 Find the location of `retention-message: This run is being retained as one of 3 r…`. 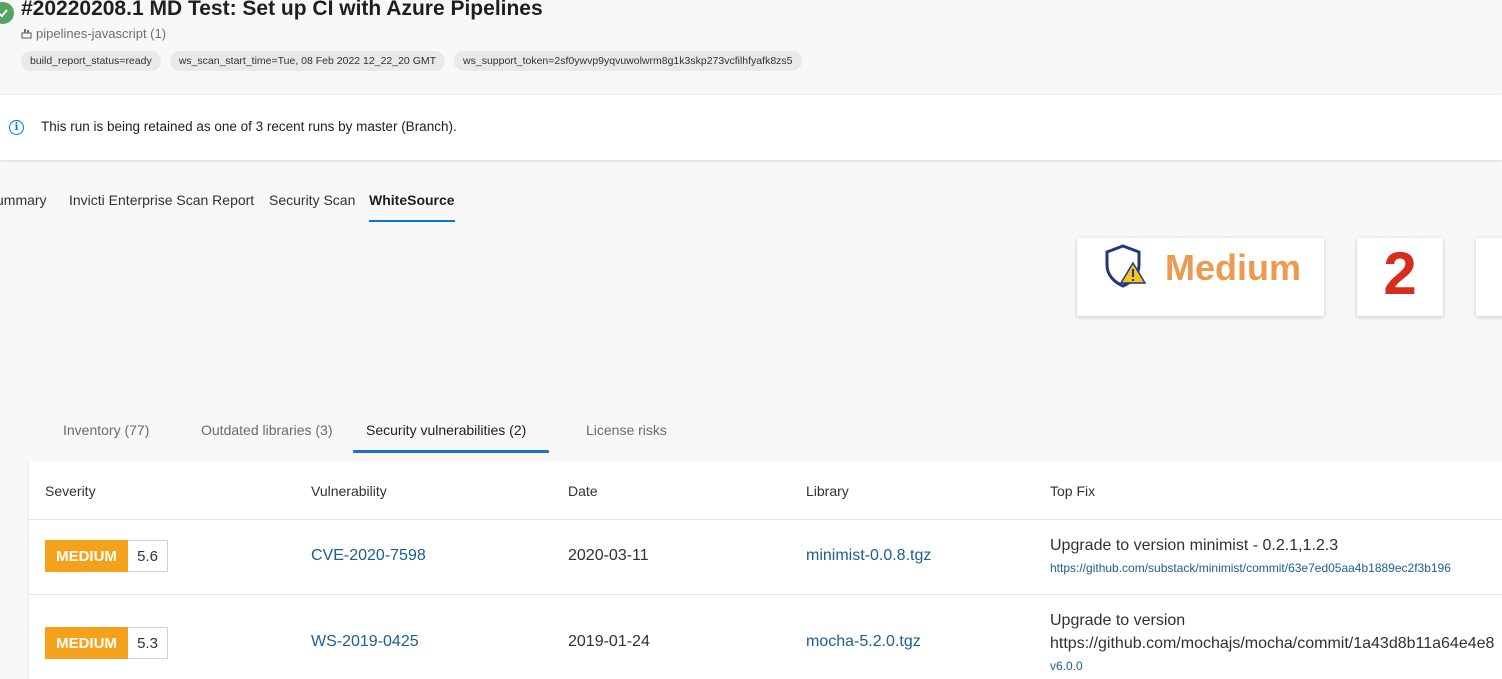

retention-message: This run is being retained as one of 3 r… is located at coordinates (249, 126).